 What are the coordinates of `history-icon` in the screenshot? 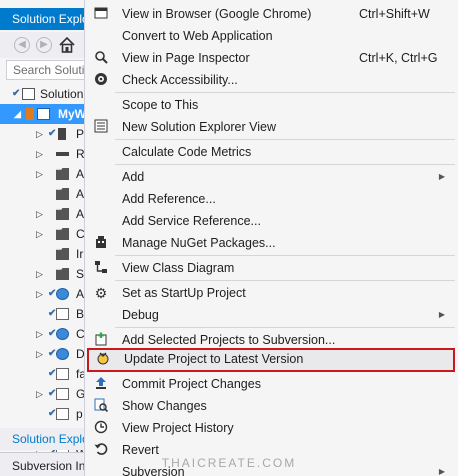 It's located at (101, 428).